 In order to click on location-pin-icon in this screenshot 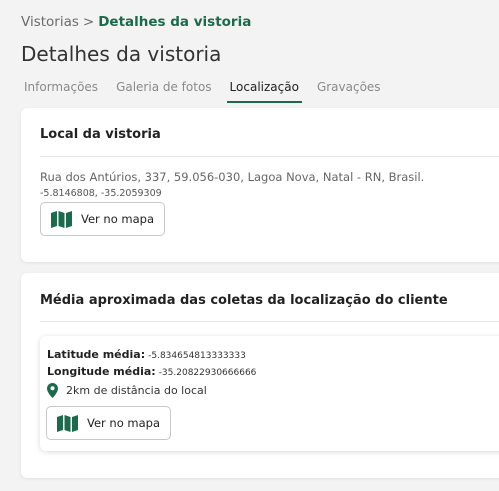, I will do `click(52, 390)`.